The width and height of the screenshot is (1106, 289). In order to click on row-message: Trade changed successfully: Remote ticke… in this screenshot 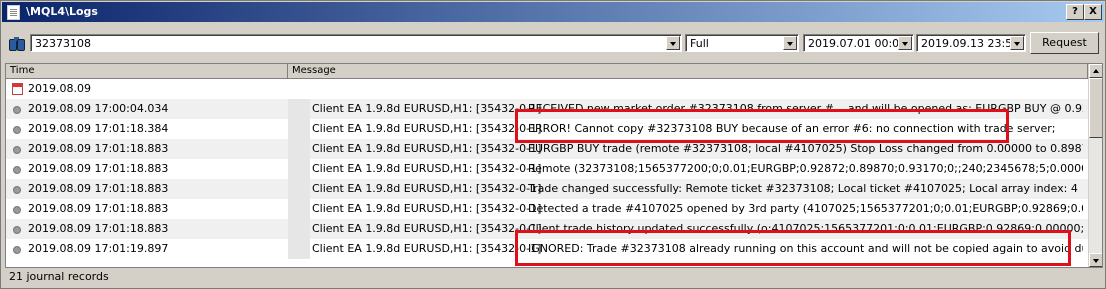, I will do `click(803, 188)`.